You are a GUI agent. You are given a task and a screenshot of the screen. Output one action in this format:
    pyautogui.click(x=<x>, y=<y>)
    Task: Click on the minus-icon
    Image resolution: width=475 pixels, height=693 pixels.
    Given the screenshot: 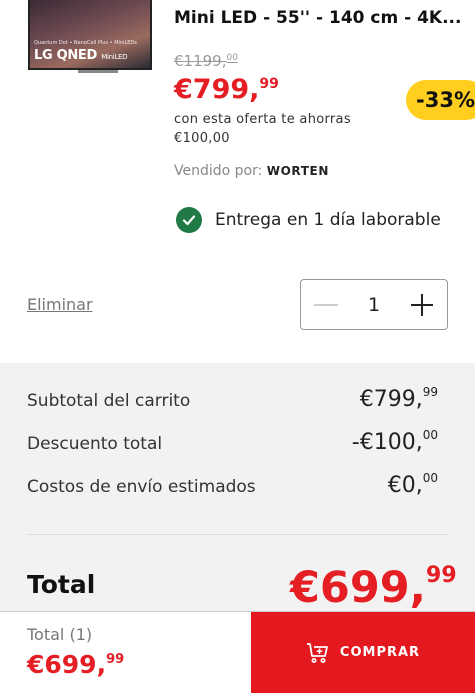 What is the action you would take?
    pyautogui.click(x=326, y=304)
    